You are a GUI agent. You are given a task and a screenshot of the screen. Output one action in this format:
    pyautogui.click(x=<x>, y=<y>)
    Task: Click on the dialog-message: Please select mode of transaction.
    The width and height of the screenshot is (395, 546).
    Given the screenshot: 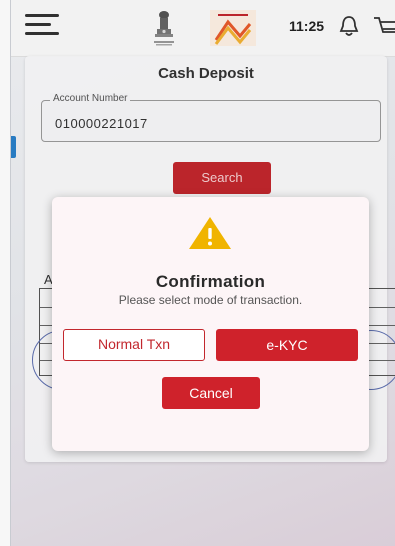 What is the action you would take?
    pyautogui.click(x=210, y=300)
    